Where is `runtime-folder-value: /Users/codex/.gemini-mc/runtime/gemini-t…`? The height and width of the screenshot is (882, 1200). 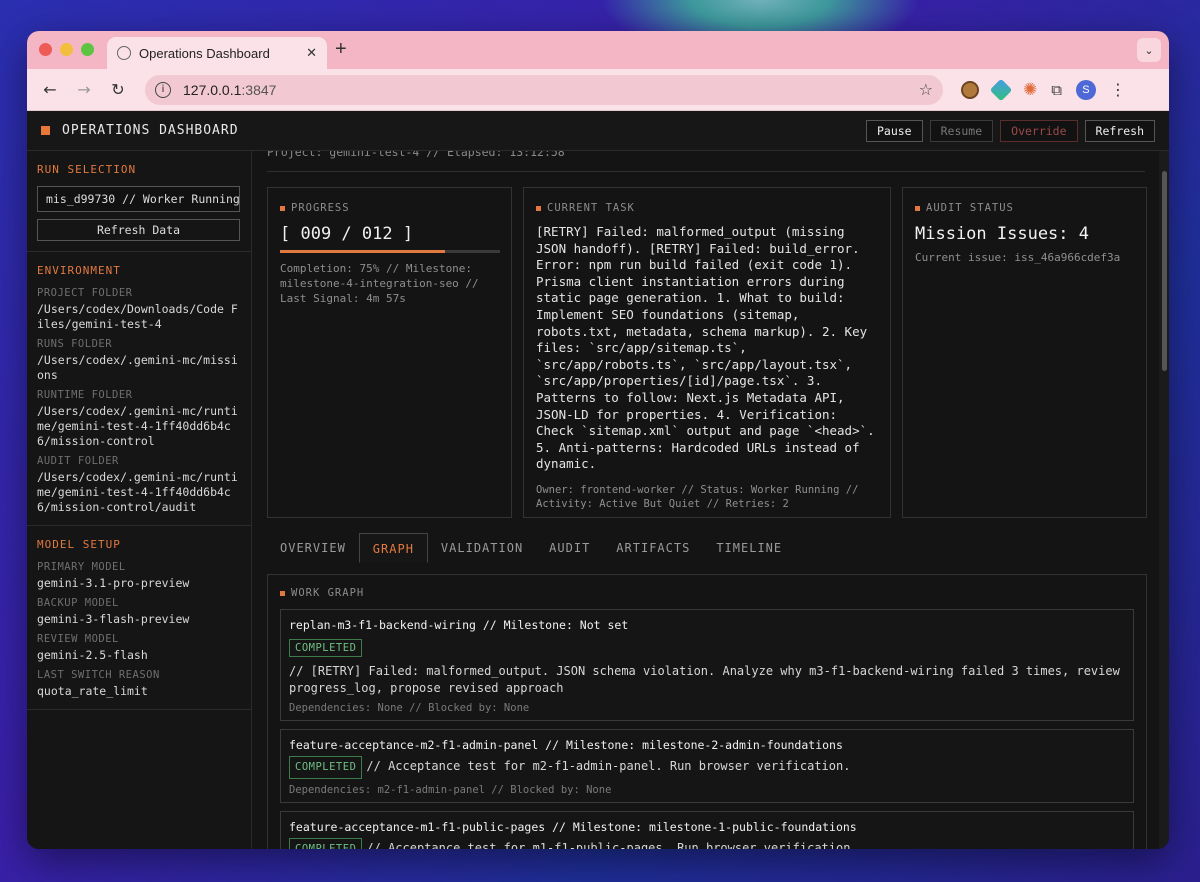 runtime-folder-value: /Users/codex/.gemini-mc/runtime/gemini-t… is located at coordinates (137, 426).